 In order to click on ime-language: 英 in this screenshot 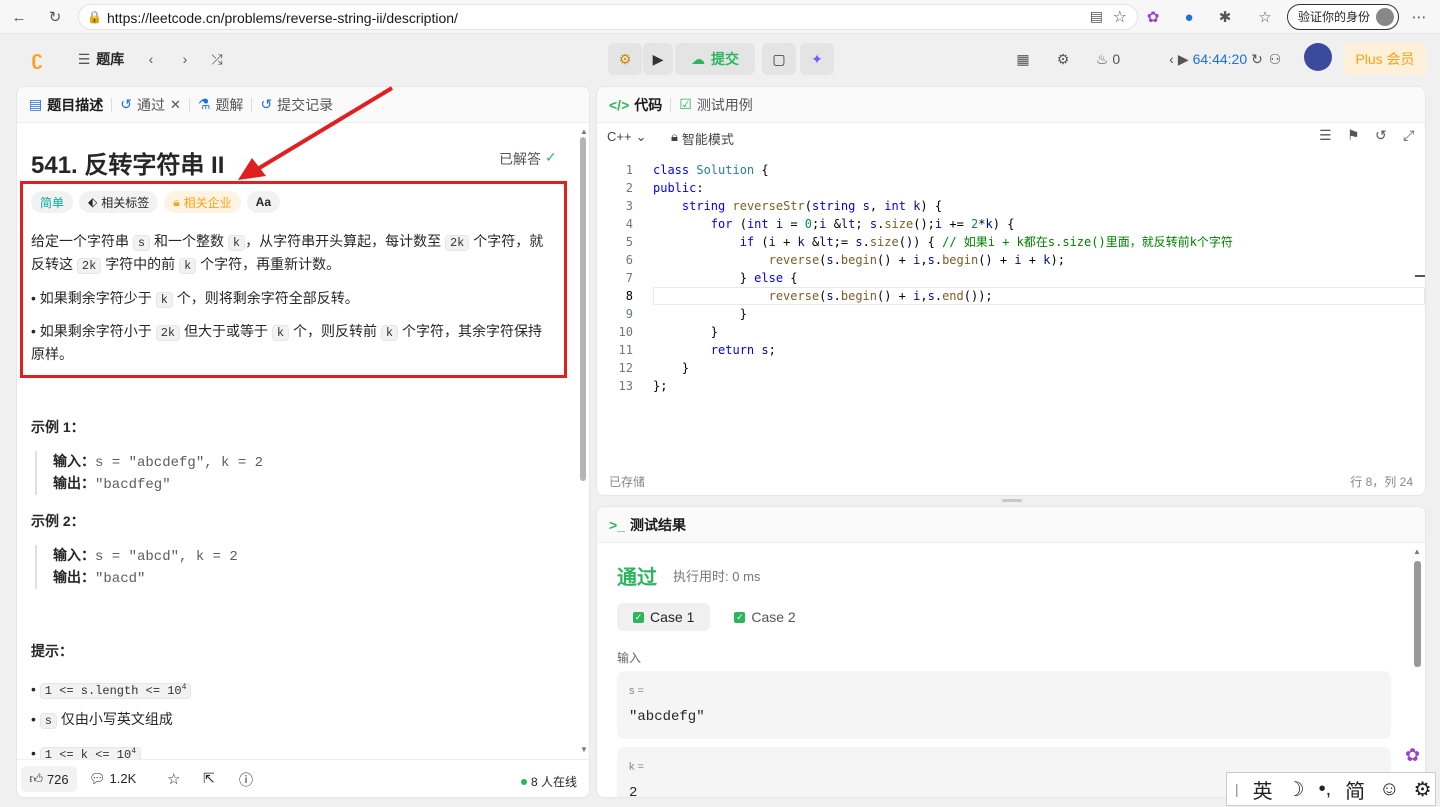, I will do `click(1263, 789)`.